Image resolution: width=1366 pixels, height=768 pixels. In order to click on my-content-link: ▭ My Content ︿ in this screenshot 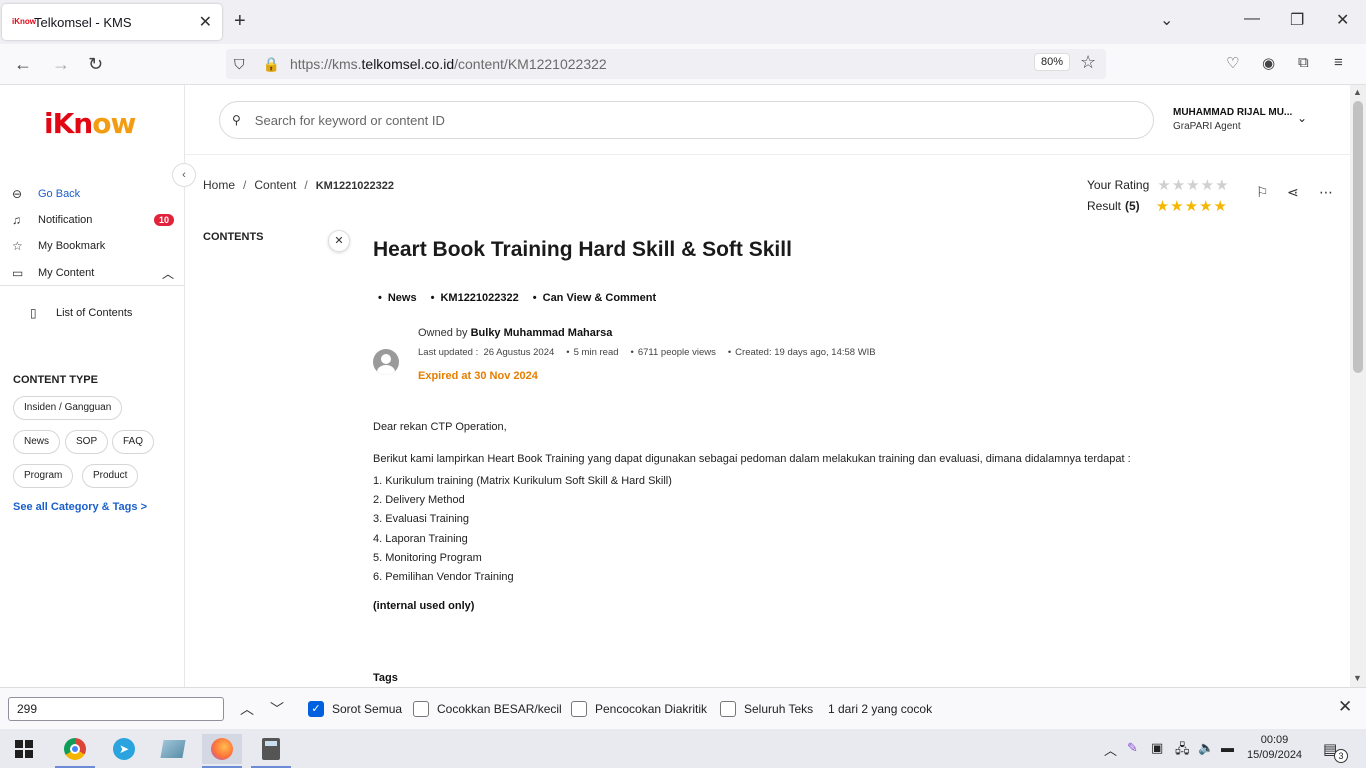, I will do `click(93, 273)`.